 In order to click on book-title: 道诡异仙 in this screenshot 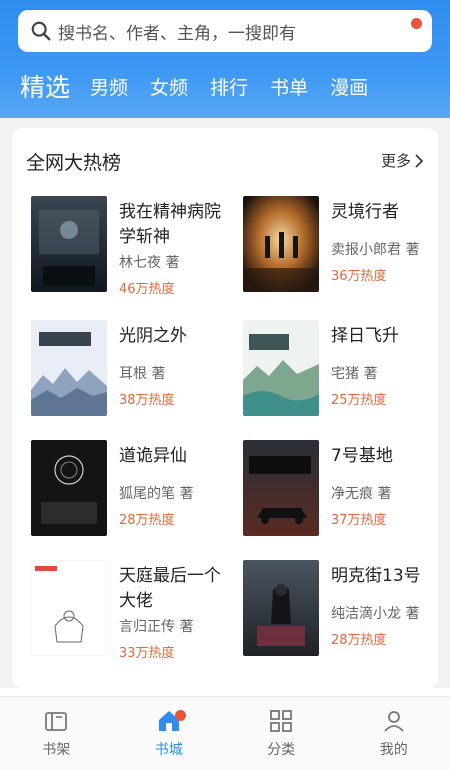, I will do `click(177, 456)`.